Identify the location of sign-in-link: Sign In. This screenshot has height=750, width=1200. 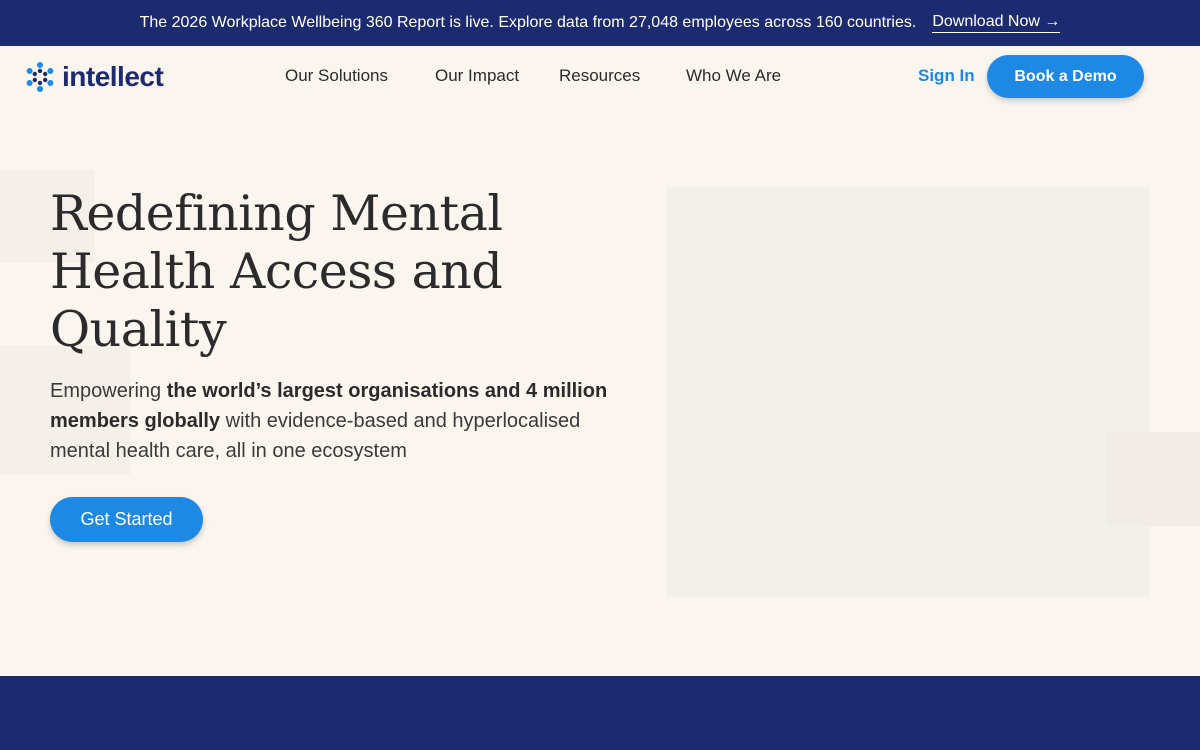
(946, 76).